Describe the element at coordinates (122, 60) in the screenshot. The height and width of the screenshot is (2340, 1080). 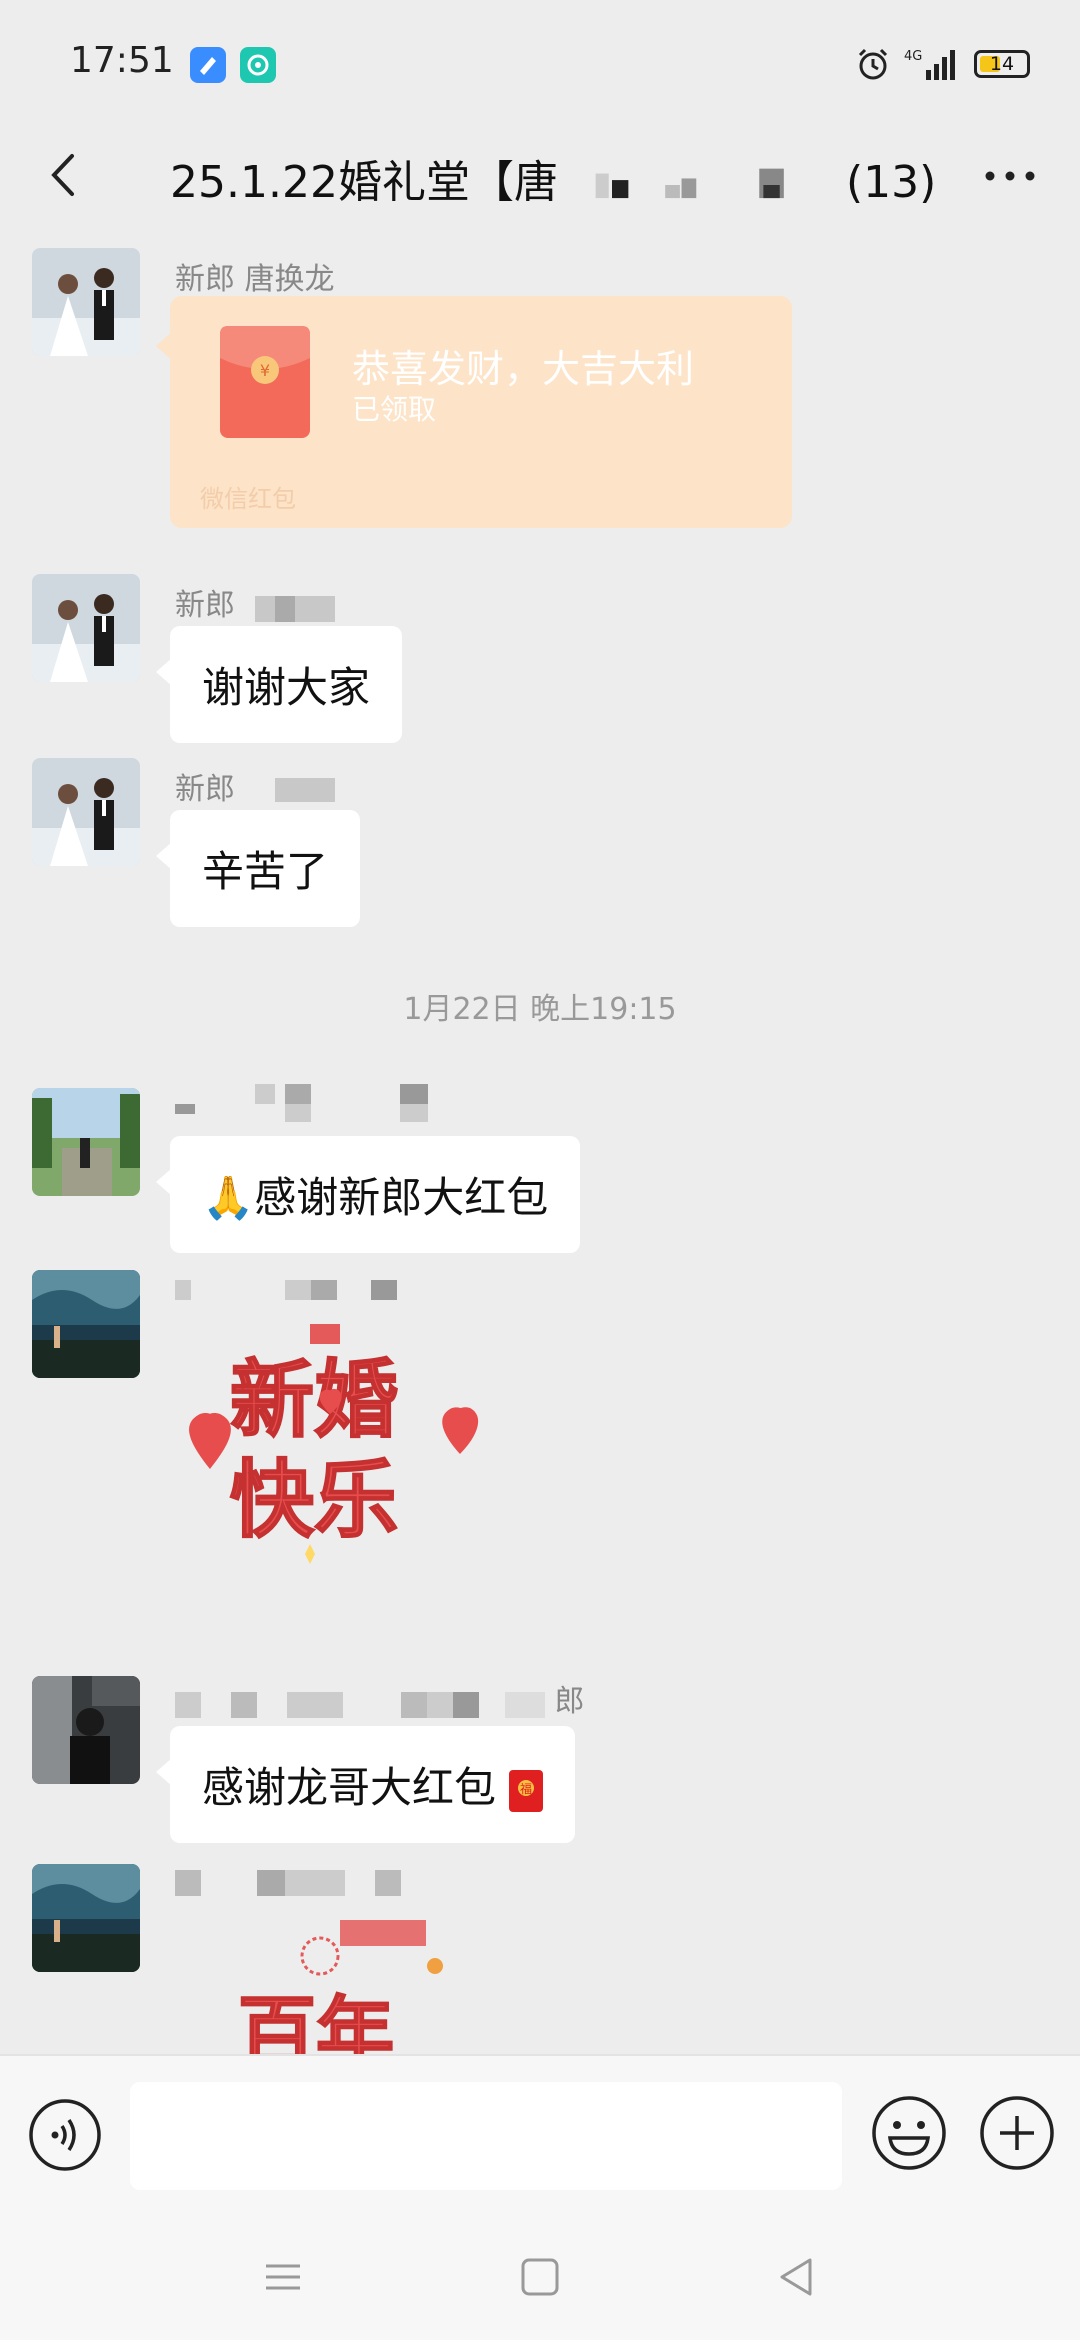
I see `status-time: 17:51` at that location.